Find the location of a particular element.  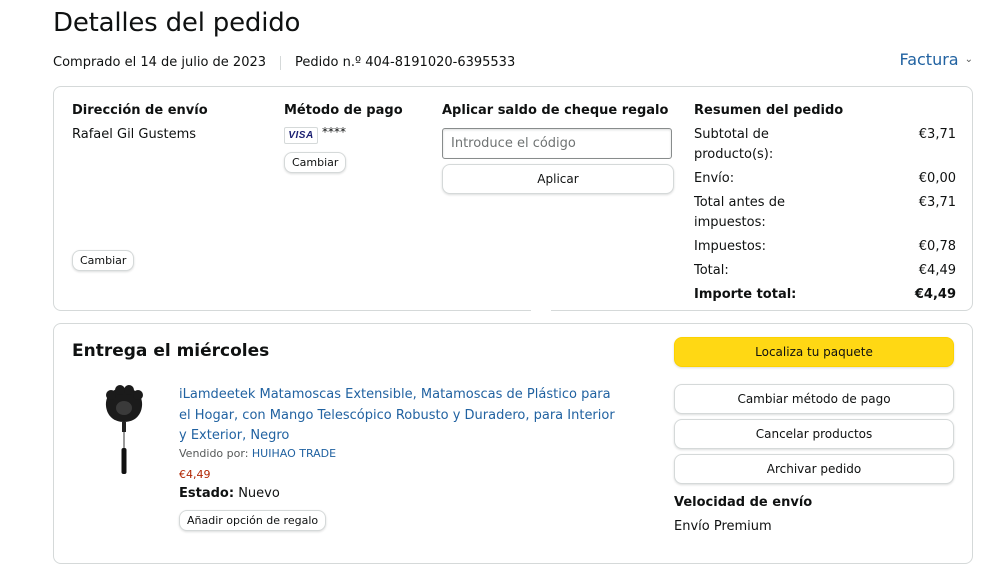

summary-row: Subtotal de producto(s): €3,71 is located at coordinates (825, 145).